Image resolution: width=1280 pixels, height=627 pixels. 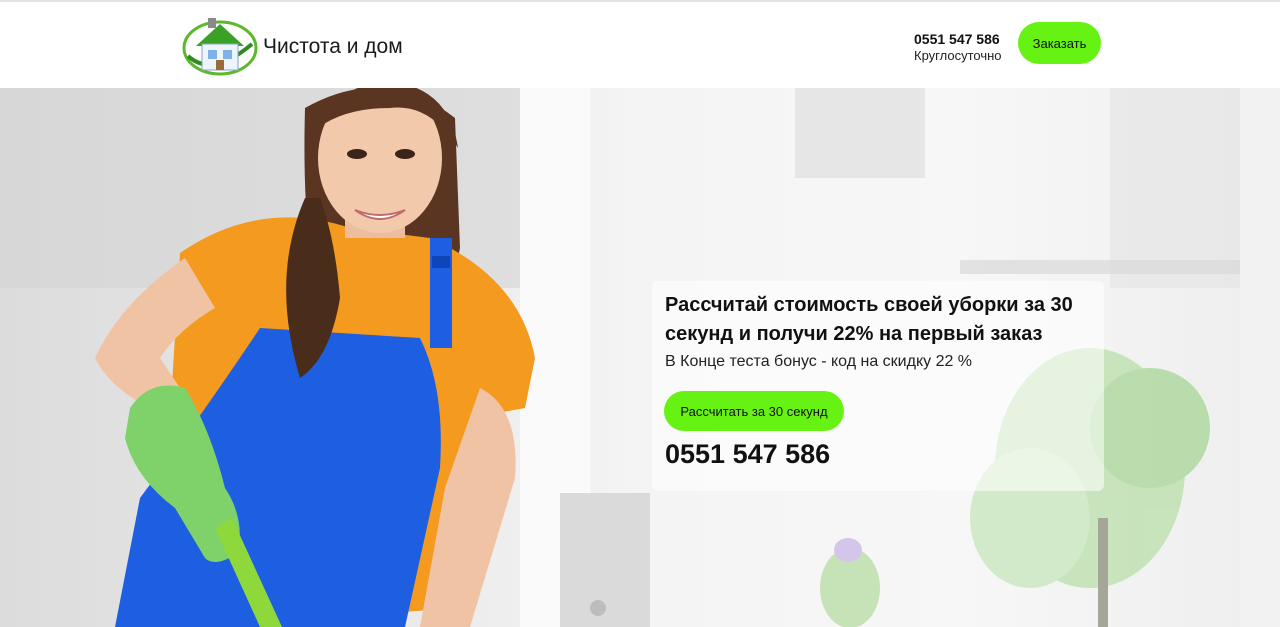 What do you see at coordinates (958, 55) in the screenshot?
I see `hours-label: Круглосуточно` at bounding box center [958, 55].